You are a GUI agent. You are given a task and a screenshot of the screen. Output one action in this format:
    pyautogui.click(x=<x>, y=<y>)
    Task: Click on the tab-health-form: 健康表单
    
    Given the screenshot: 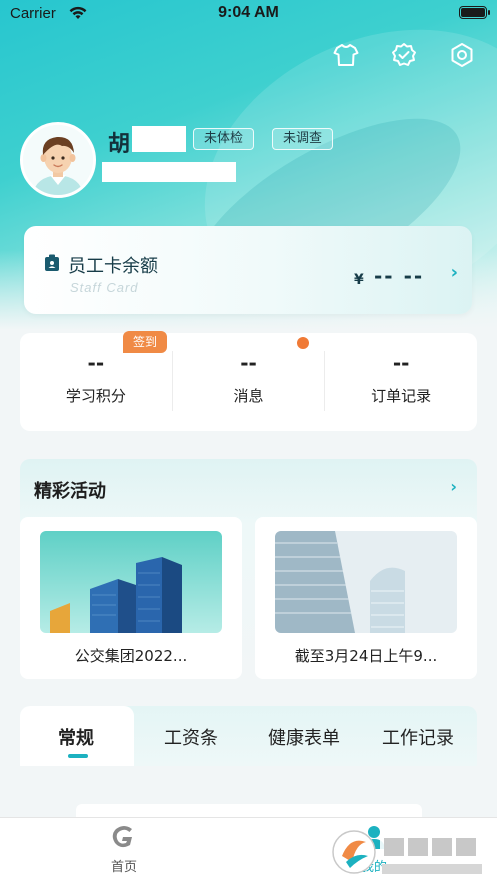 What is the action you would take?
    pyautogui.click(x=304, y=737)
    